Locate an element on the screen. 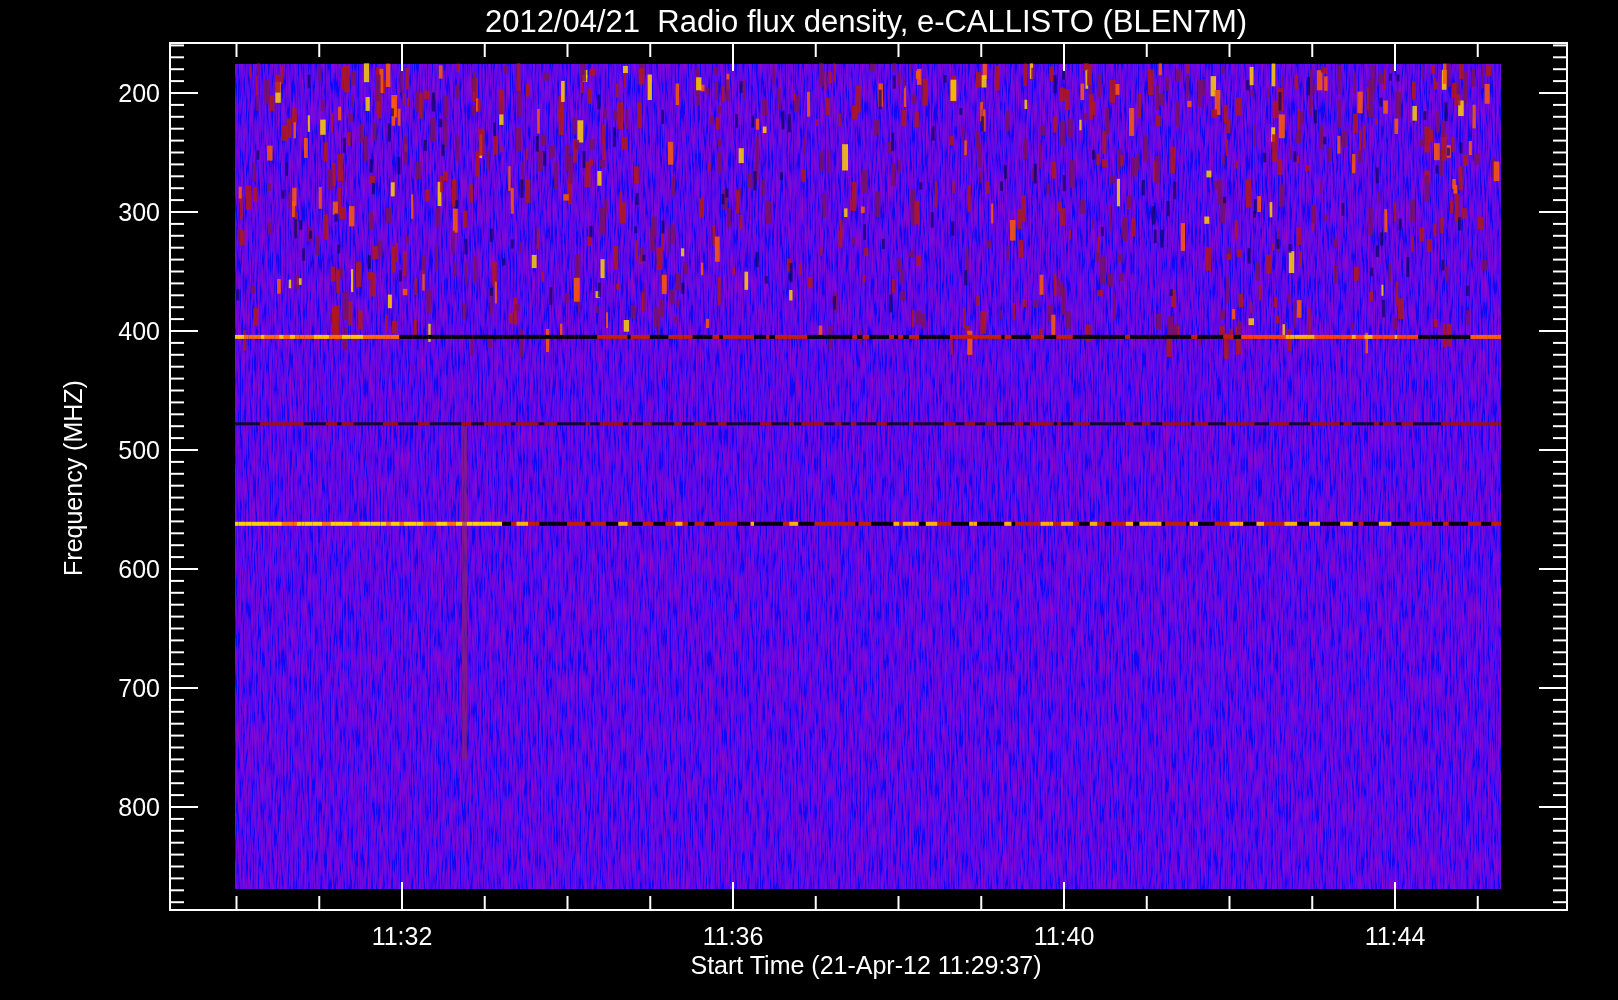 Image resolution: width=1618 pixels, height=1000 pixels. y-tick-label: 200 is located at coordinates (139, 93).